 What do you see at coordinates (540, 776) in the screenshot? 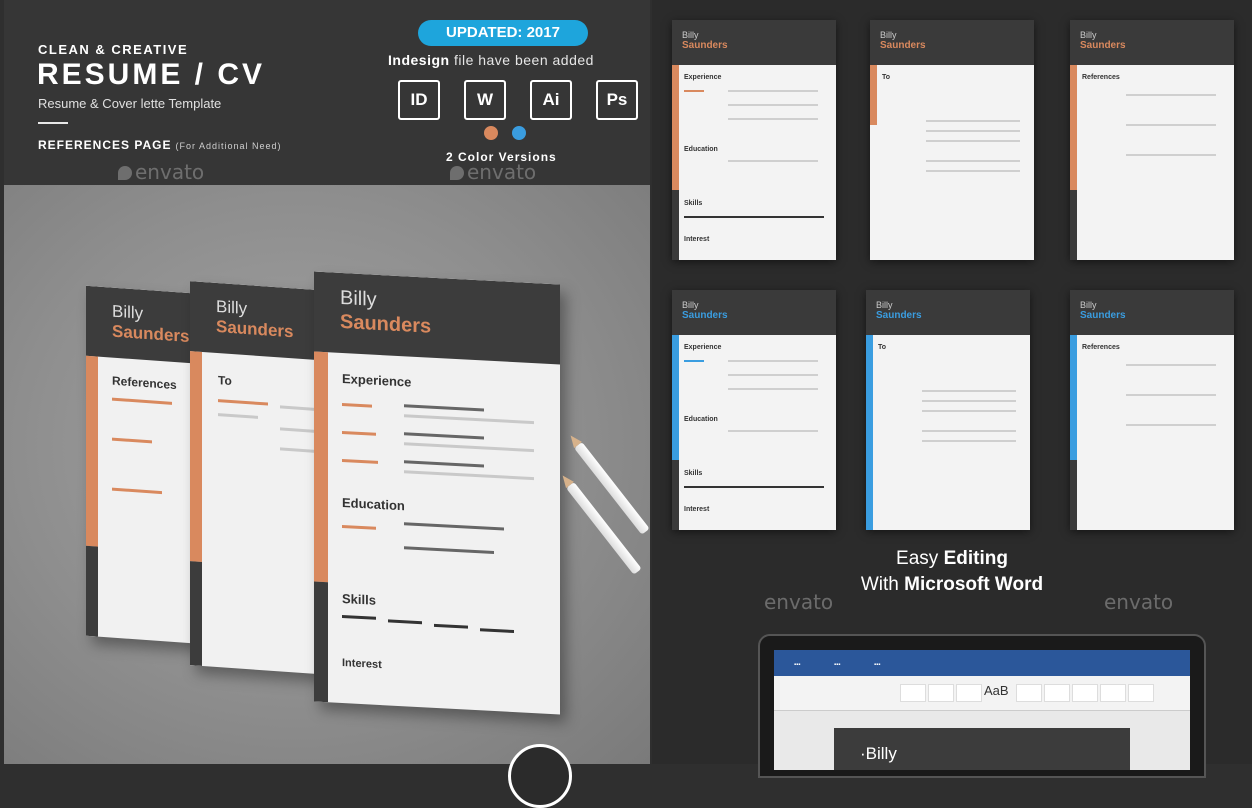
I see `circle-badge` at bounding box center [540, 776].